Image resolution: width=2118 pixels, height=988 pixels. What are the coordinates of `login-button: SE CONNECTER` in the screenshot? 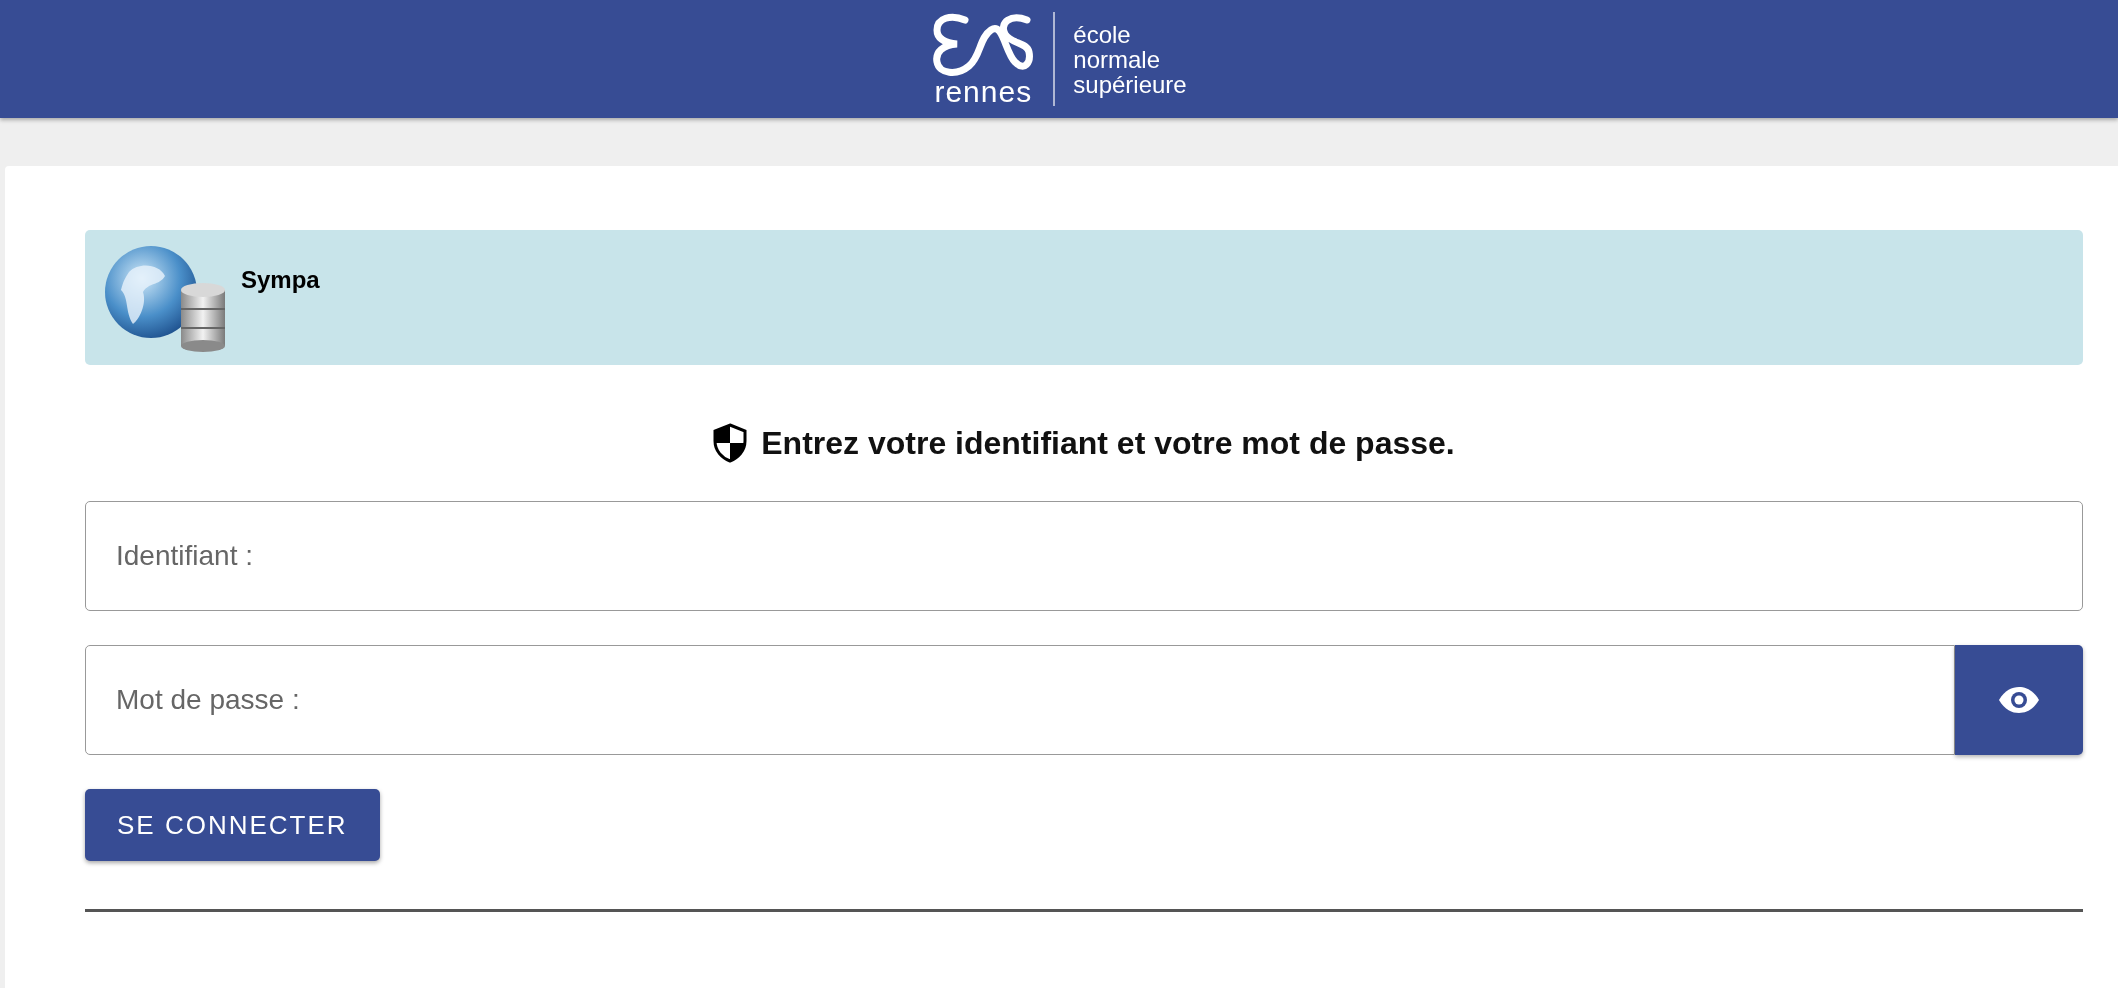 It's located at (232, 825).